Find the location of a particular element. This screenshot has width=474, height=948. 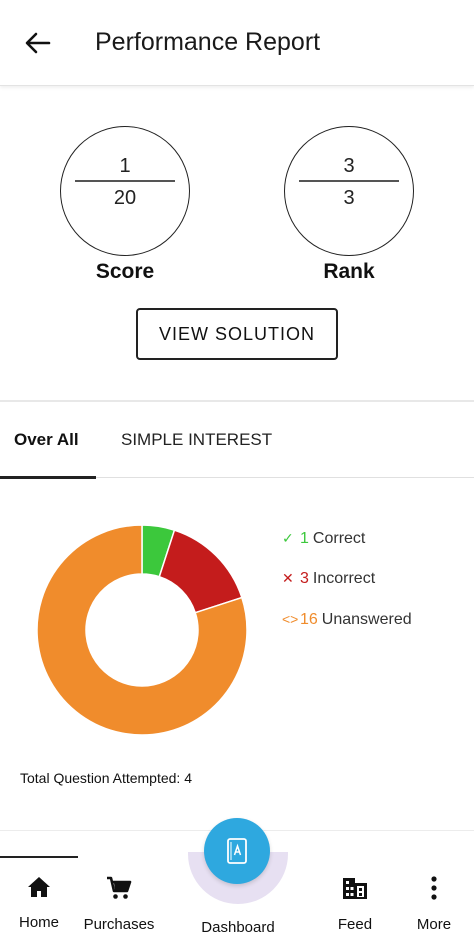

nav-dashboard-label: Dashboard is located at coordinates (238, 927).